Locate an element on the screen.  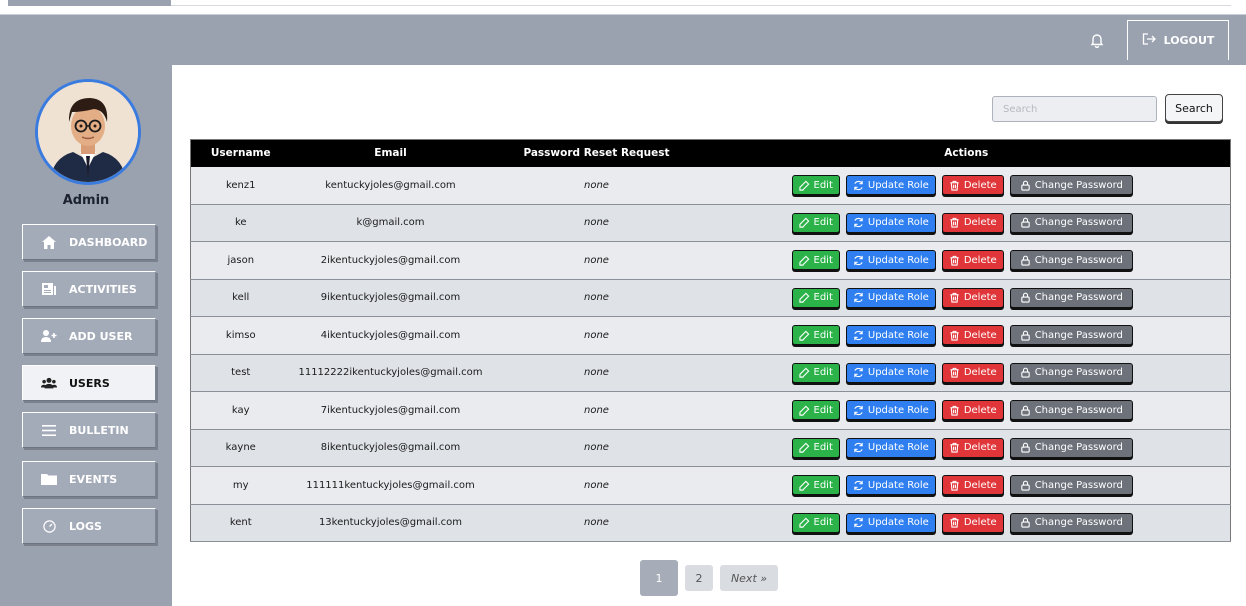
sidebar-item-add-user: ADD USER is located at coordinates (89, 336).